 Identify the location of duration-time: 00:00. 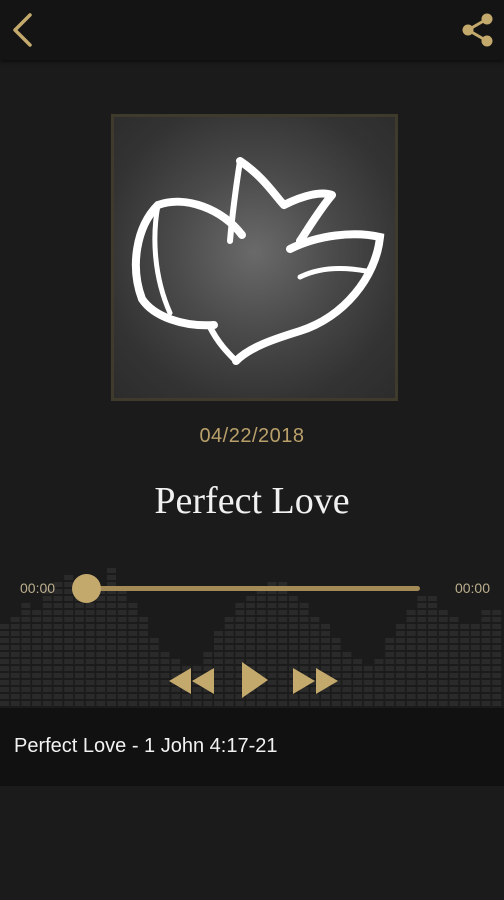
(472, 588).